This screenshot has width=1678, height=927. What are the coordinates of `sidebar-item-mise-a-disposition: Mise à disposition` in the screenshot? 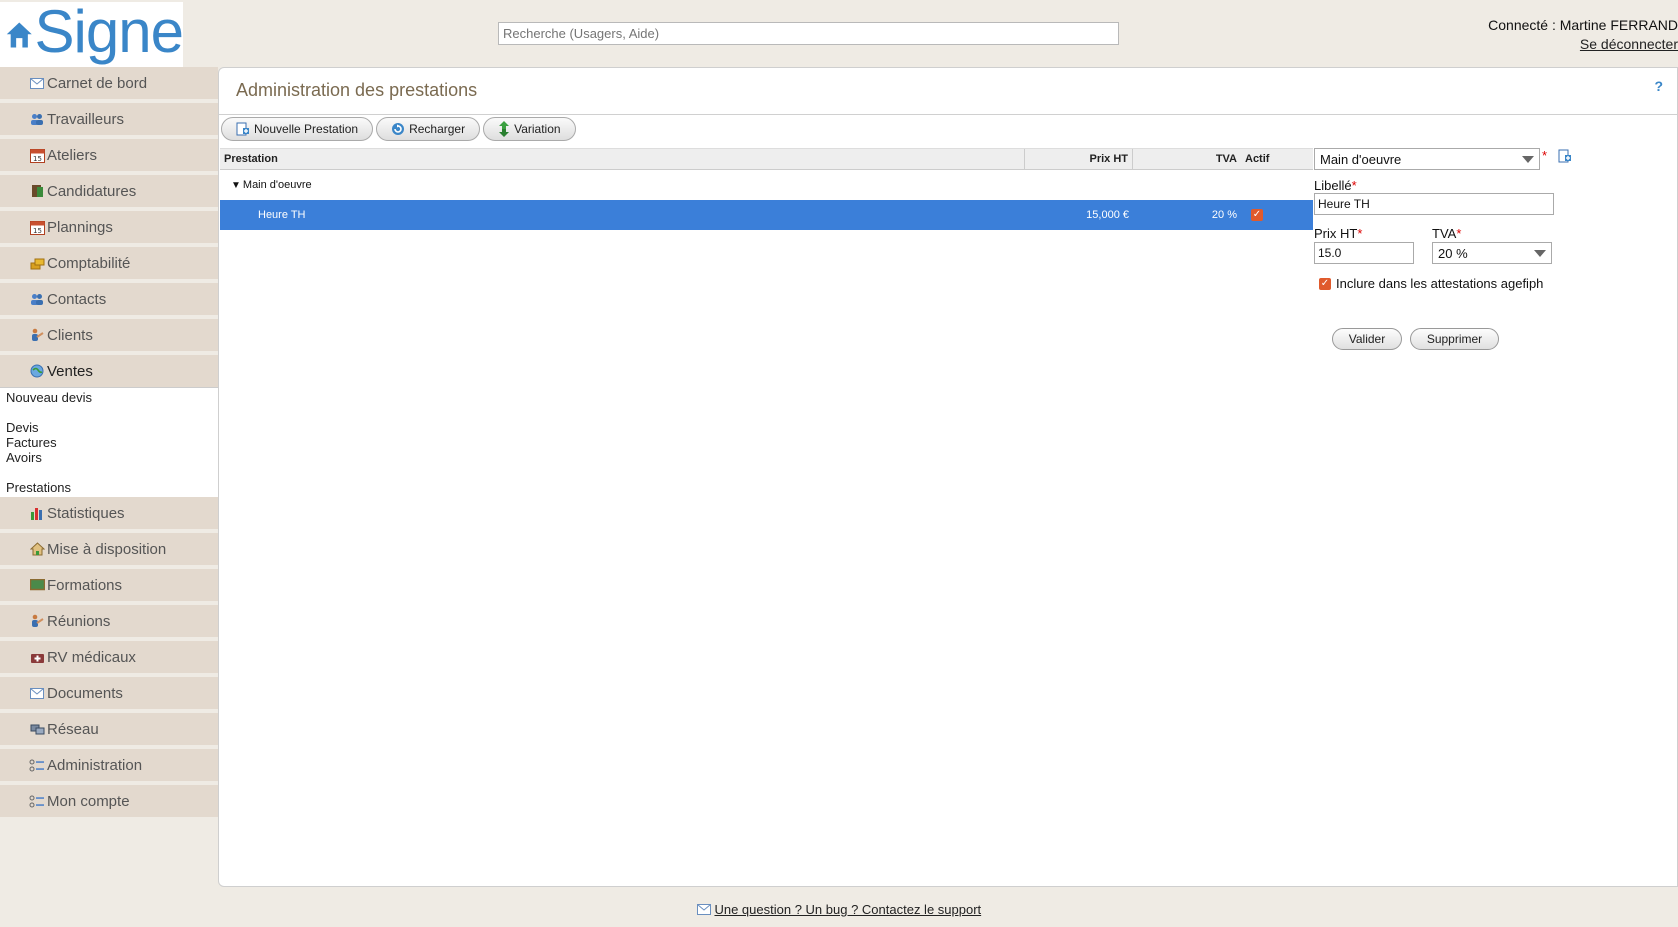 It's located at (109, 549).